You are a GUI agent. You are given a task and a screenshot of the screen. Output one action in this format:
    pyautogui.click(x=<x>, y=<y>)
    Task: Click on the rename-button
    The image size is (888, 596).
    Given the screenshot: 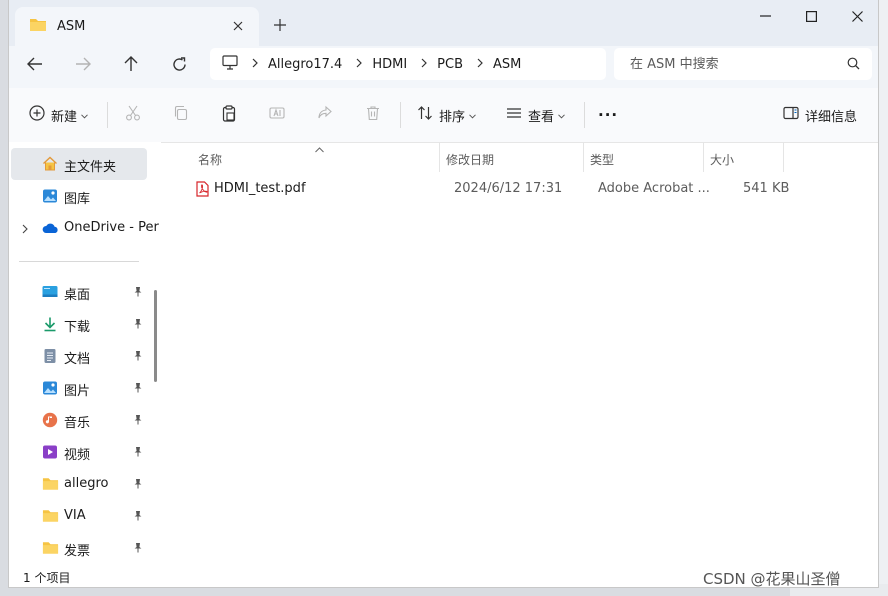 What is the action you would take?
    pyautogui.click(x=277, y=115)
    